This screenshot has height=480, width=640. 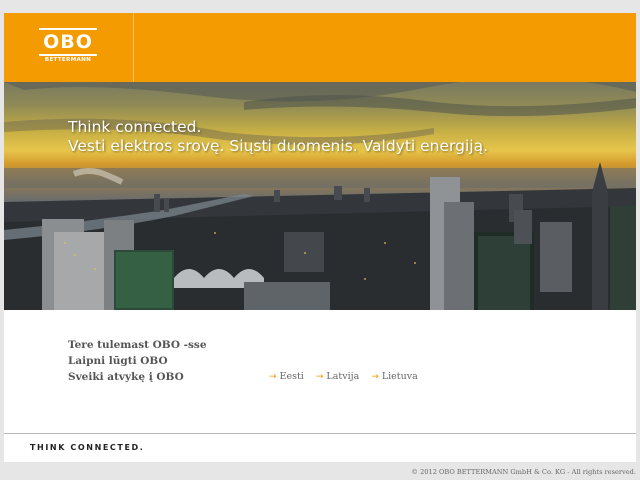 I want to click on logo-obo-text: OBO, so click(x=68, y=42).